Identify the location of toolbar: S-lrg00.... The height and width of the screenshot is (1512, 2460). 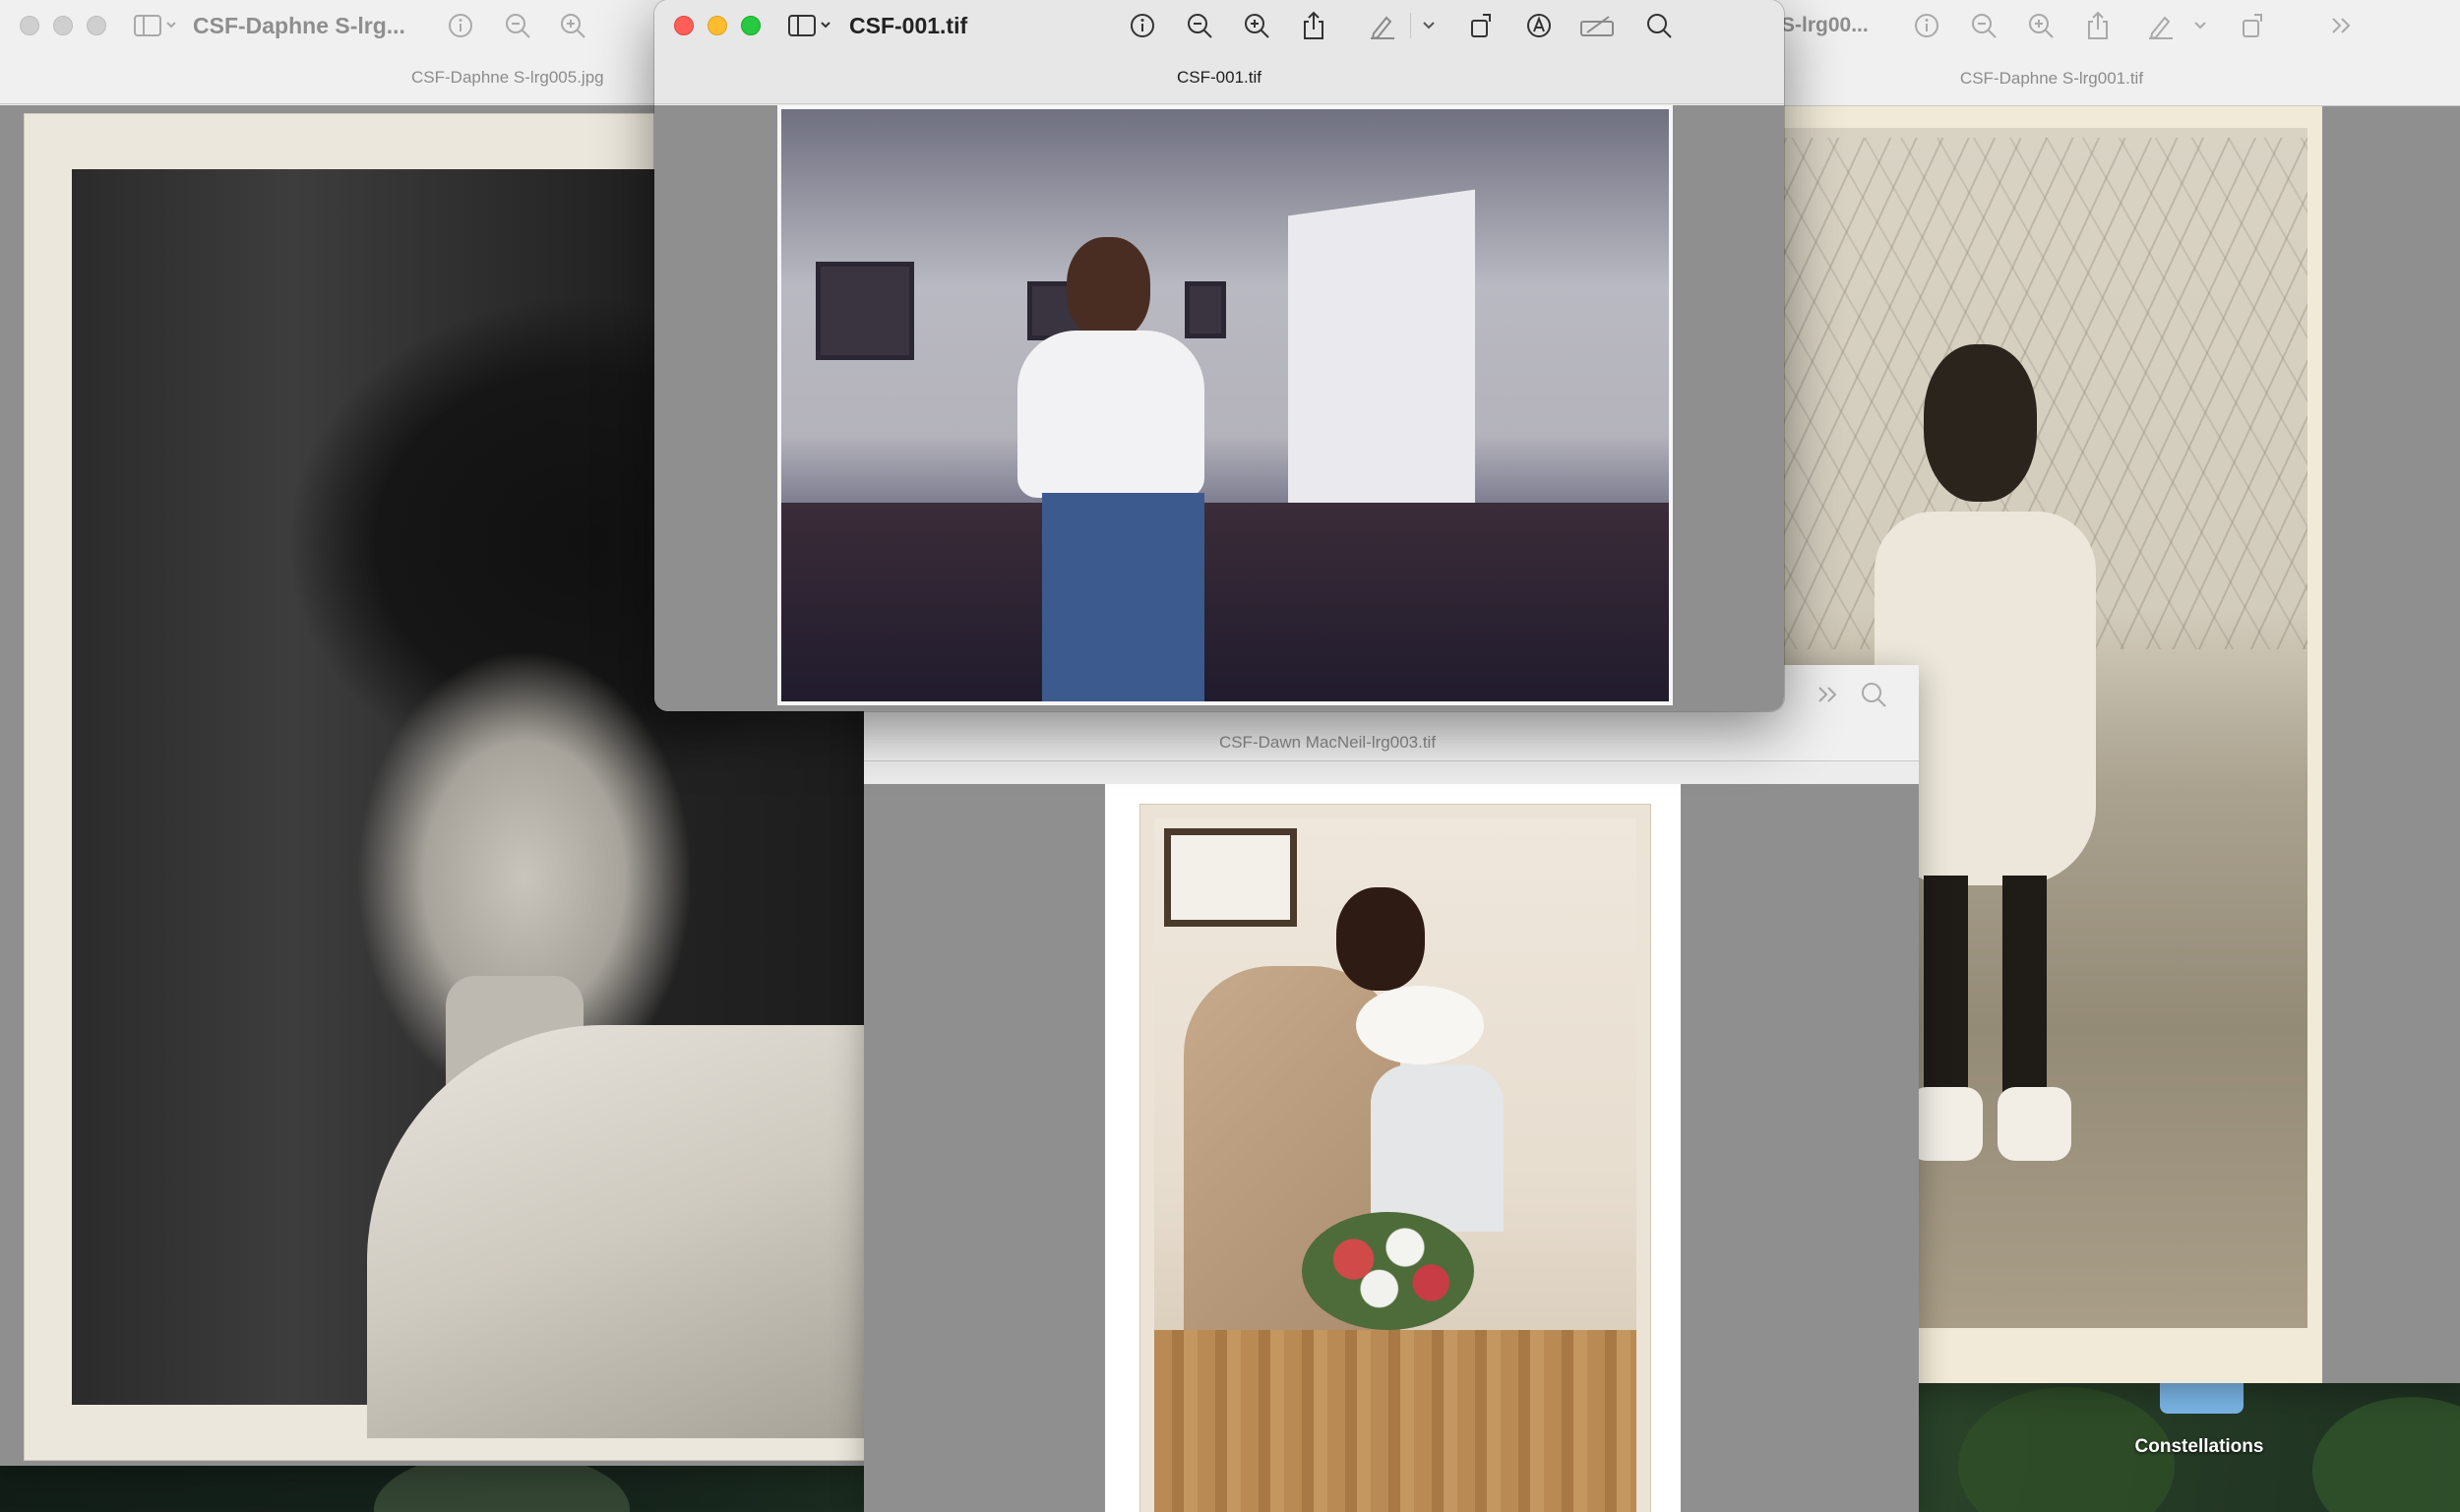
(2110, 26).